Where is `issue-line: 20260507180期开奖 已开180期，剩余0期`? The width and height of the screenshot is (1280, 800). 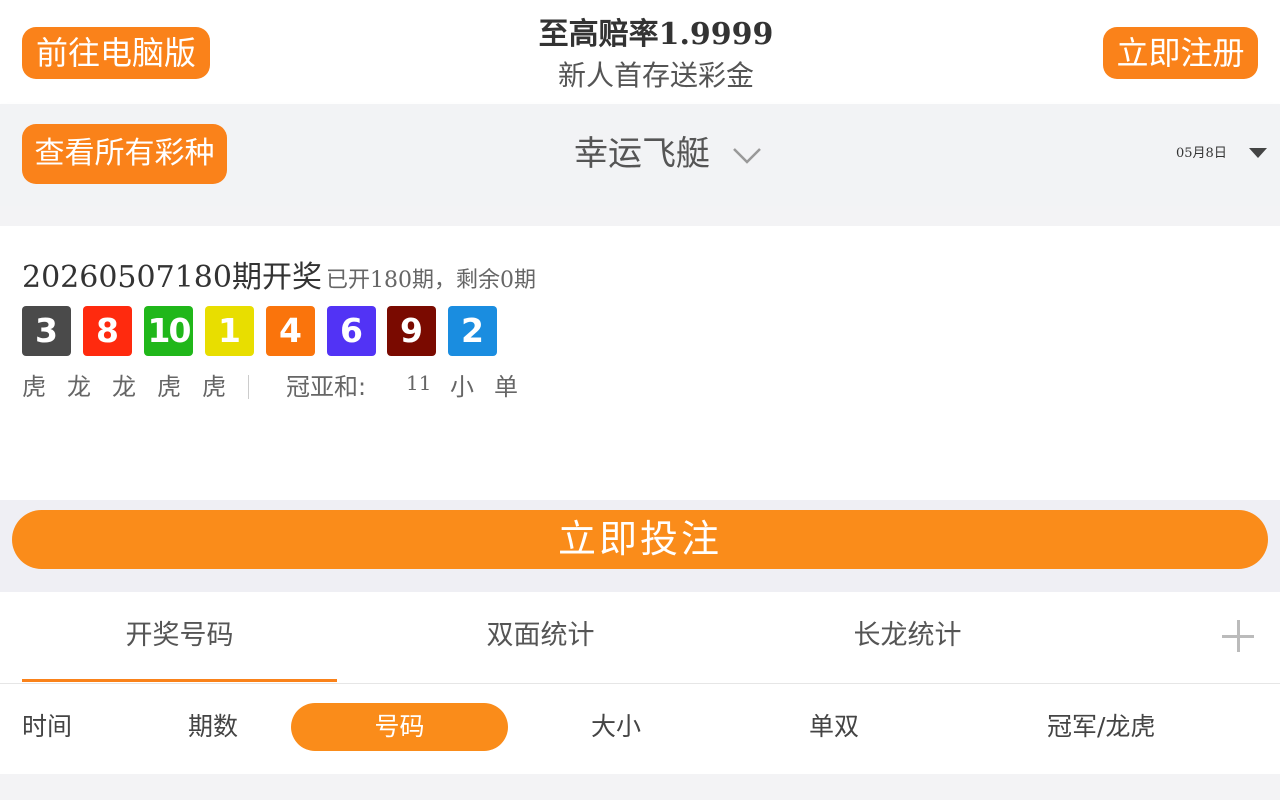 issue-line: 20260507180期开奖 已开180期，剩余0期 is located at coordinates (279, 274).